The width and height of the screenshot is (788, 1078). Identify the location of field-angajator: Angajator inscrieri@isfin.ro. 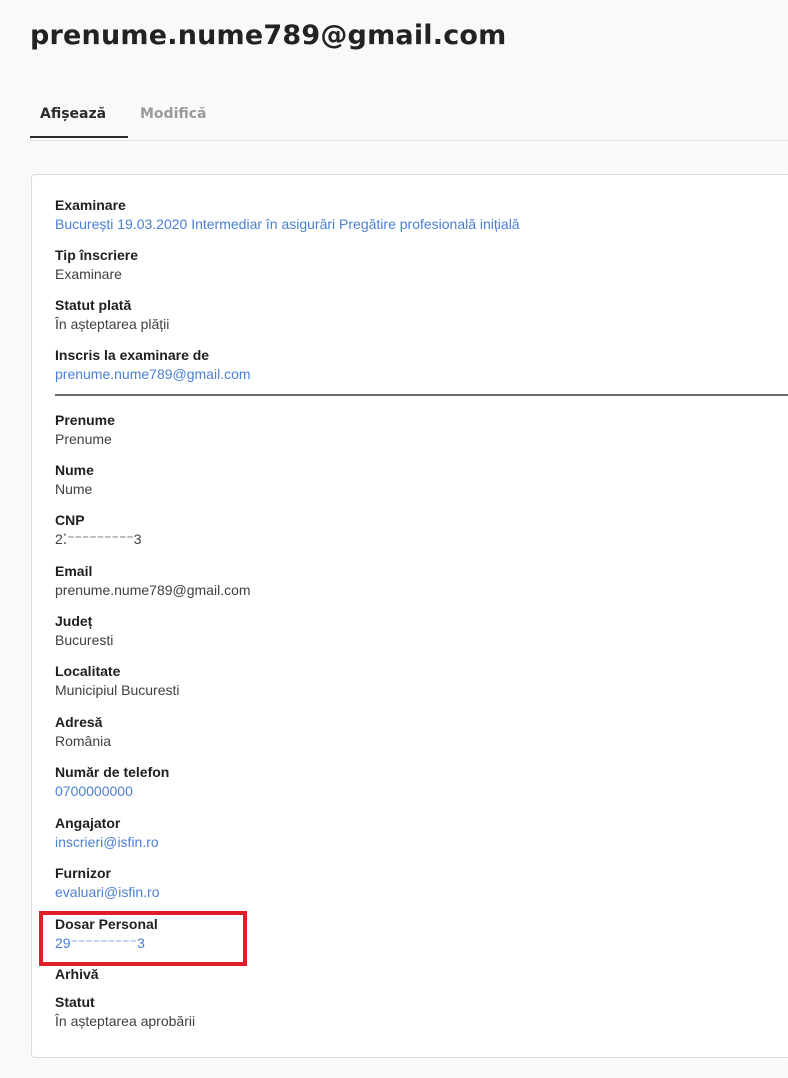
(405, 833).